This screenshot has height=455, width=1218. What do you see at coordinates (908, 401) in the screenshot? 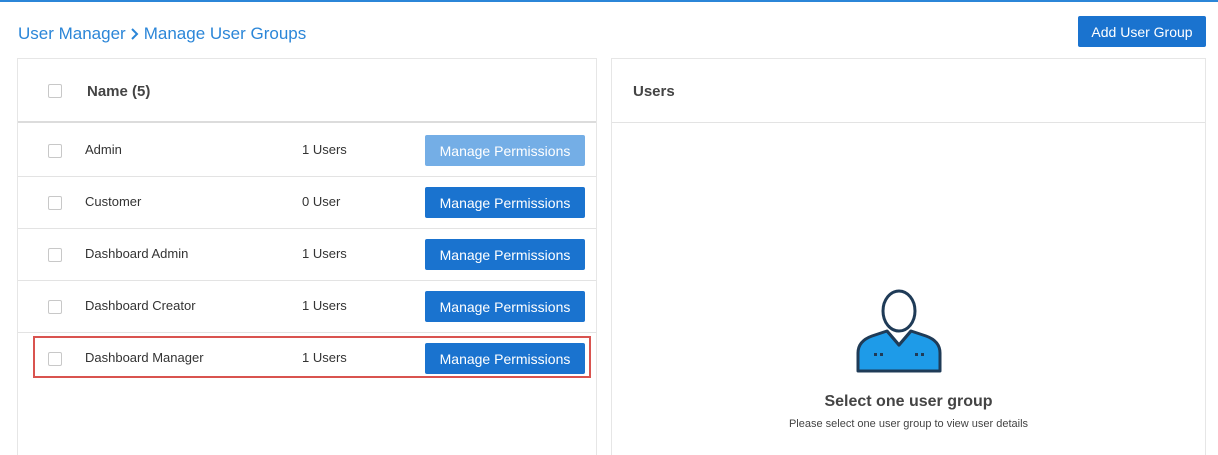
I see `empty-state-title: Select one user group` at bounding box center [908, 401].